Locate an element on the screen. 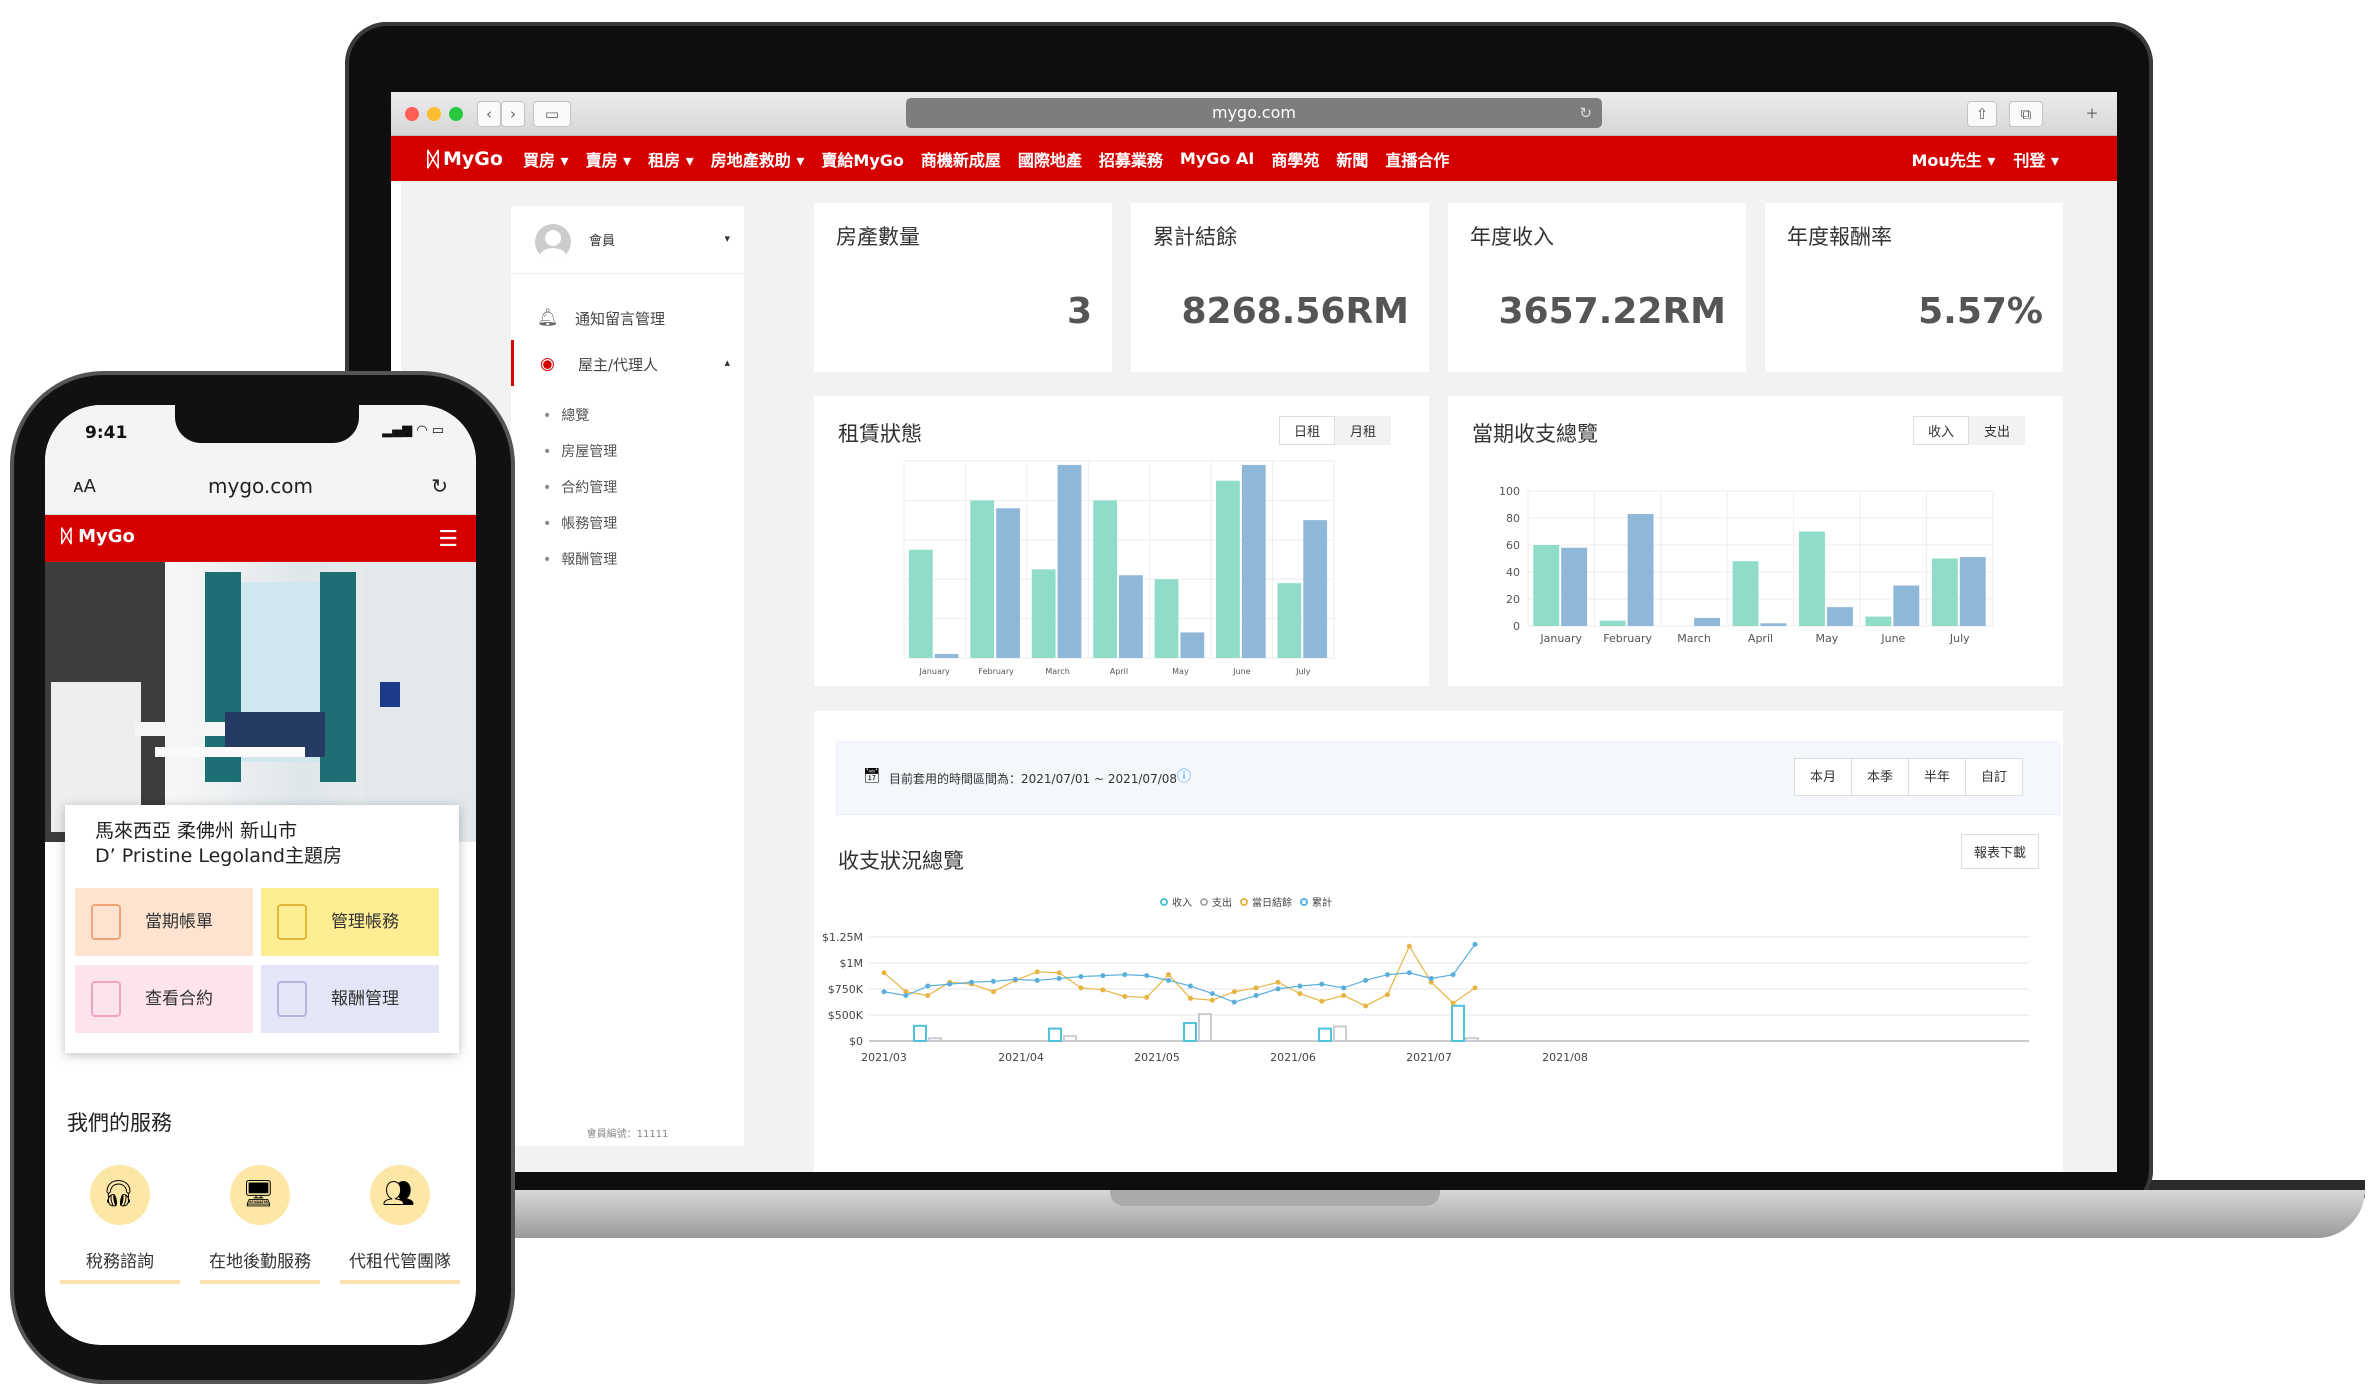 The width and height of the screenshot is (2370, 1390). tile-label: 管理帳務 is located at coordinates (365, 922).